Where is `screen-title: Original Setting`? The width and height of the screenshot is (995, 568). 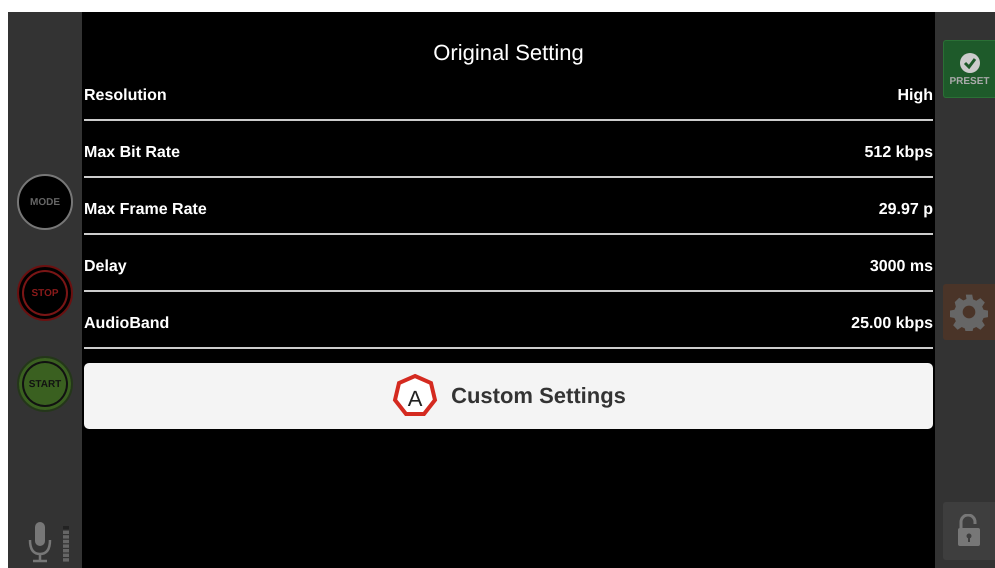 screen-title: Original Setting is located at coordinates (508, 51).